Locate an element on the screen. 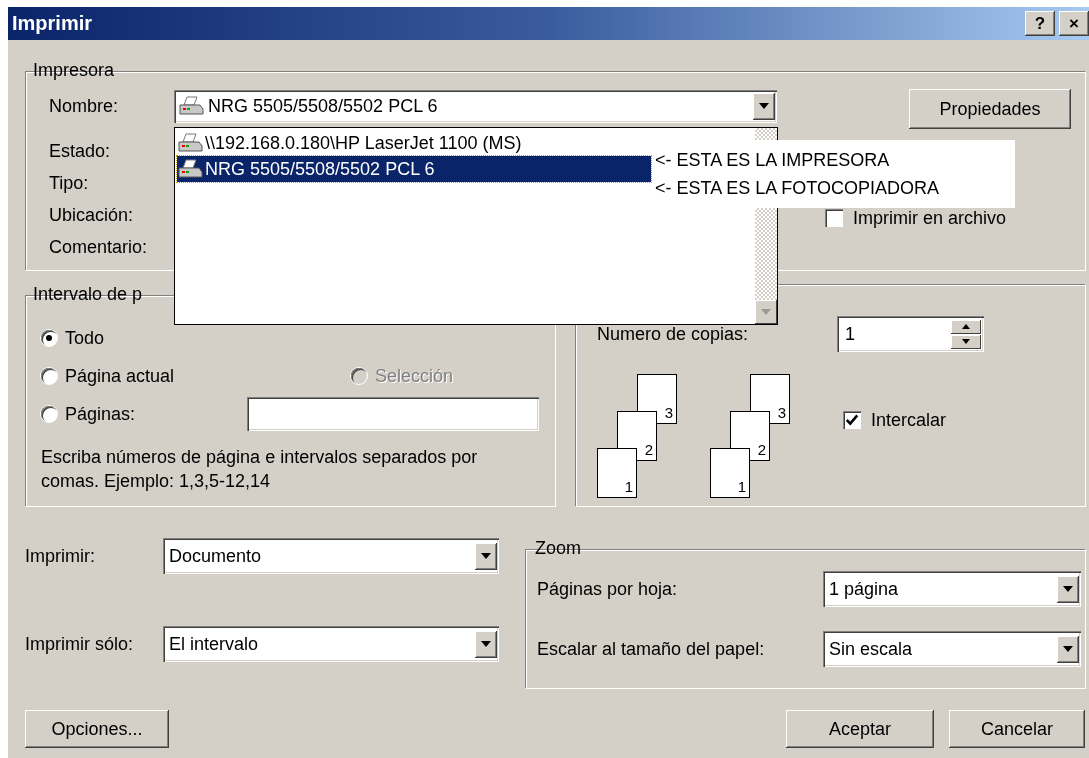  annotation-text: <- ESTA ES LA FOTOCOPIADORA is located at coordinates (797, 188).